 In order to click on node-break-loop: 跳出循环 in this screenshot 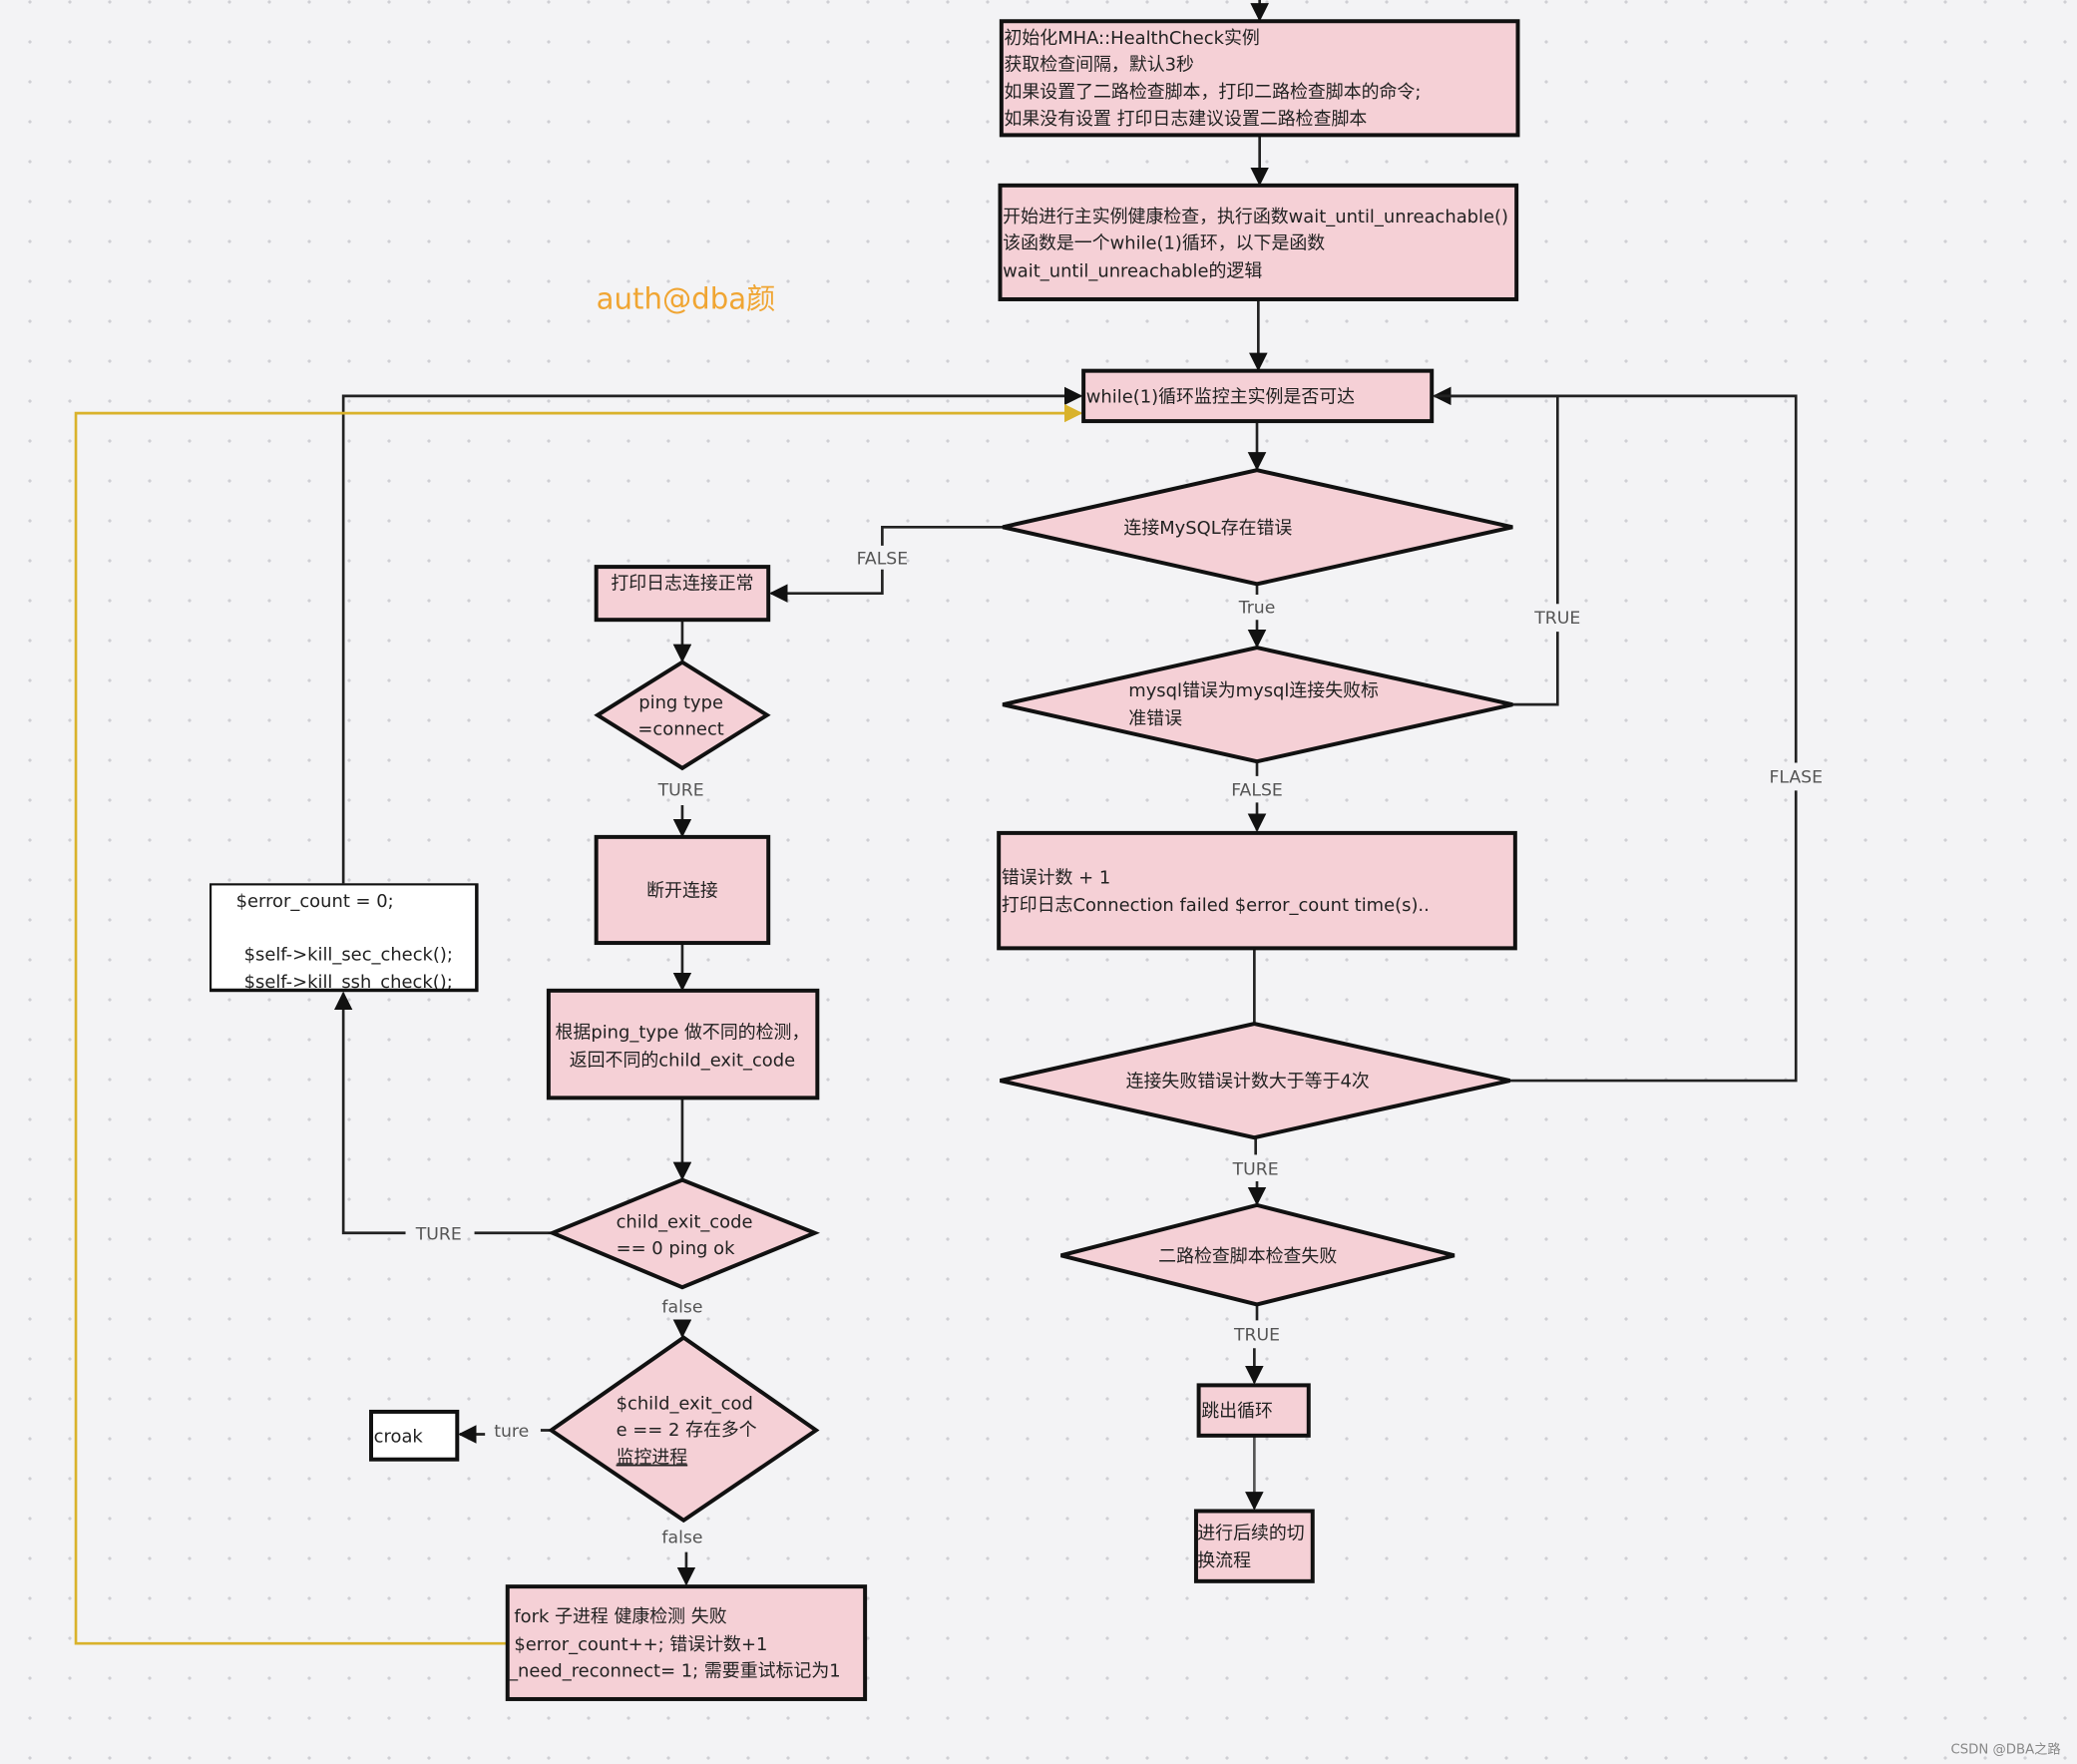, I will do `click(1253, 1410)`.